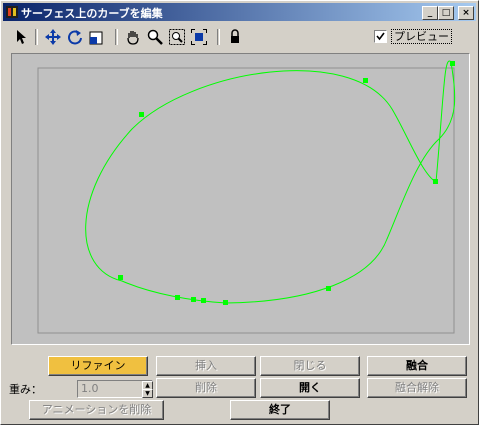  Describe the element at coordinates (75, 37) in the screenshot. I see `rotate-icon` at that location.